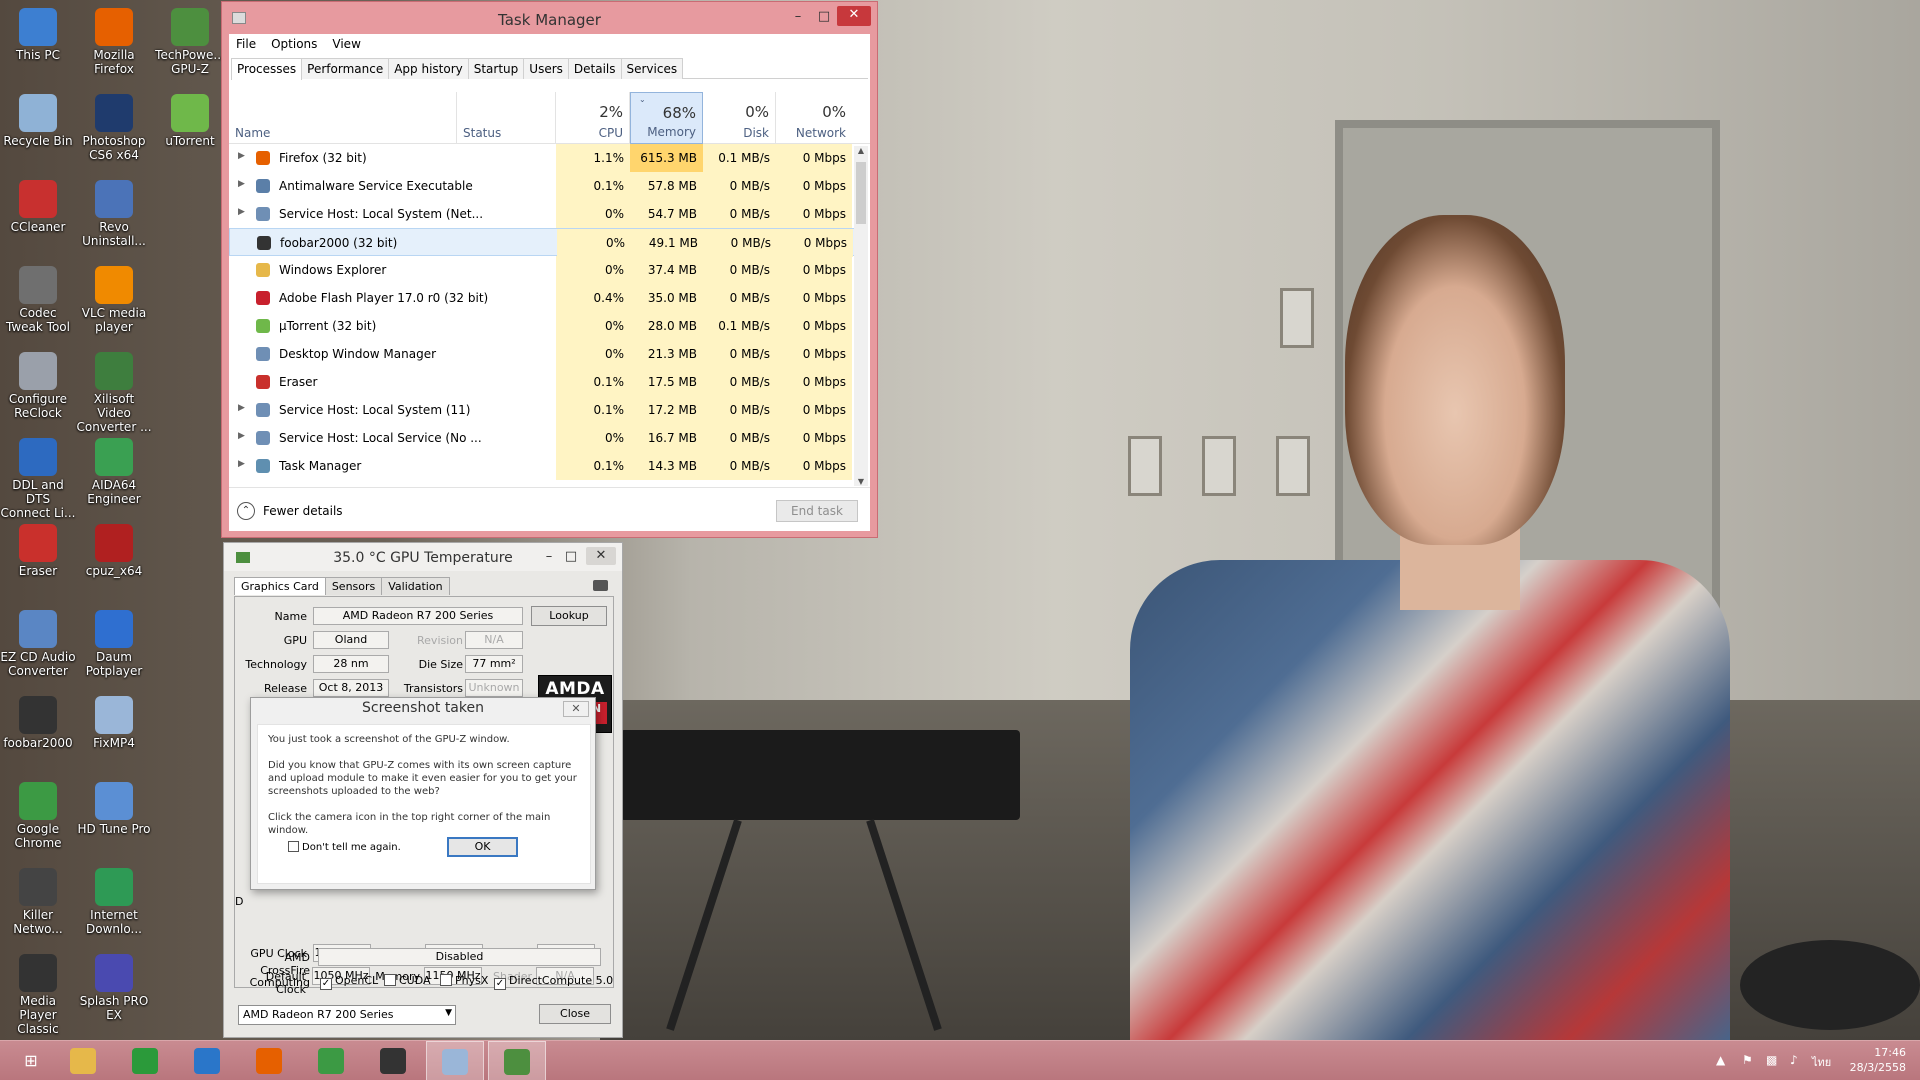 The image size is (1920, 1080). Describe the element at coordinates (545, 466) in the screenshot. I see `table-row: ▶ Task Manager 0.1% 14.3 MB 0 MB/s 0 Mbps` at that location.